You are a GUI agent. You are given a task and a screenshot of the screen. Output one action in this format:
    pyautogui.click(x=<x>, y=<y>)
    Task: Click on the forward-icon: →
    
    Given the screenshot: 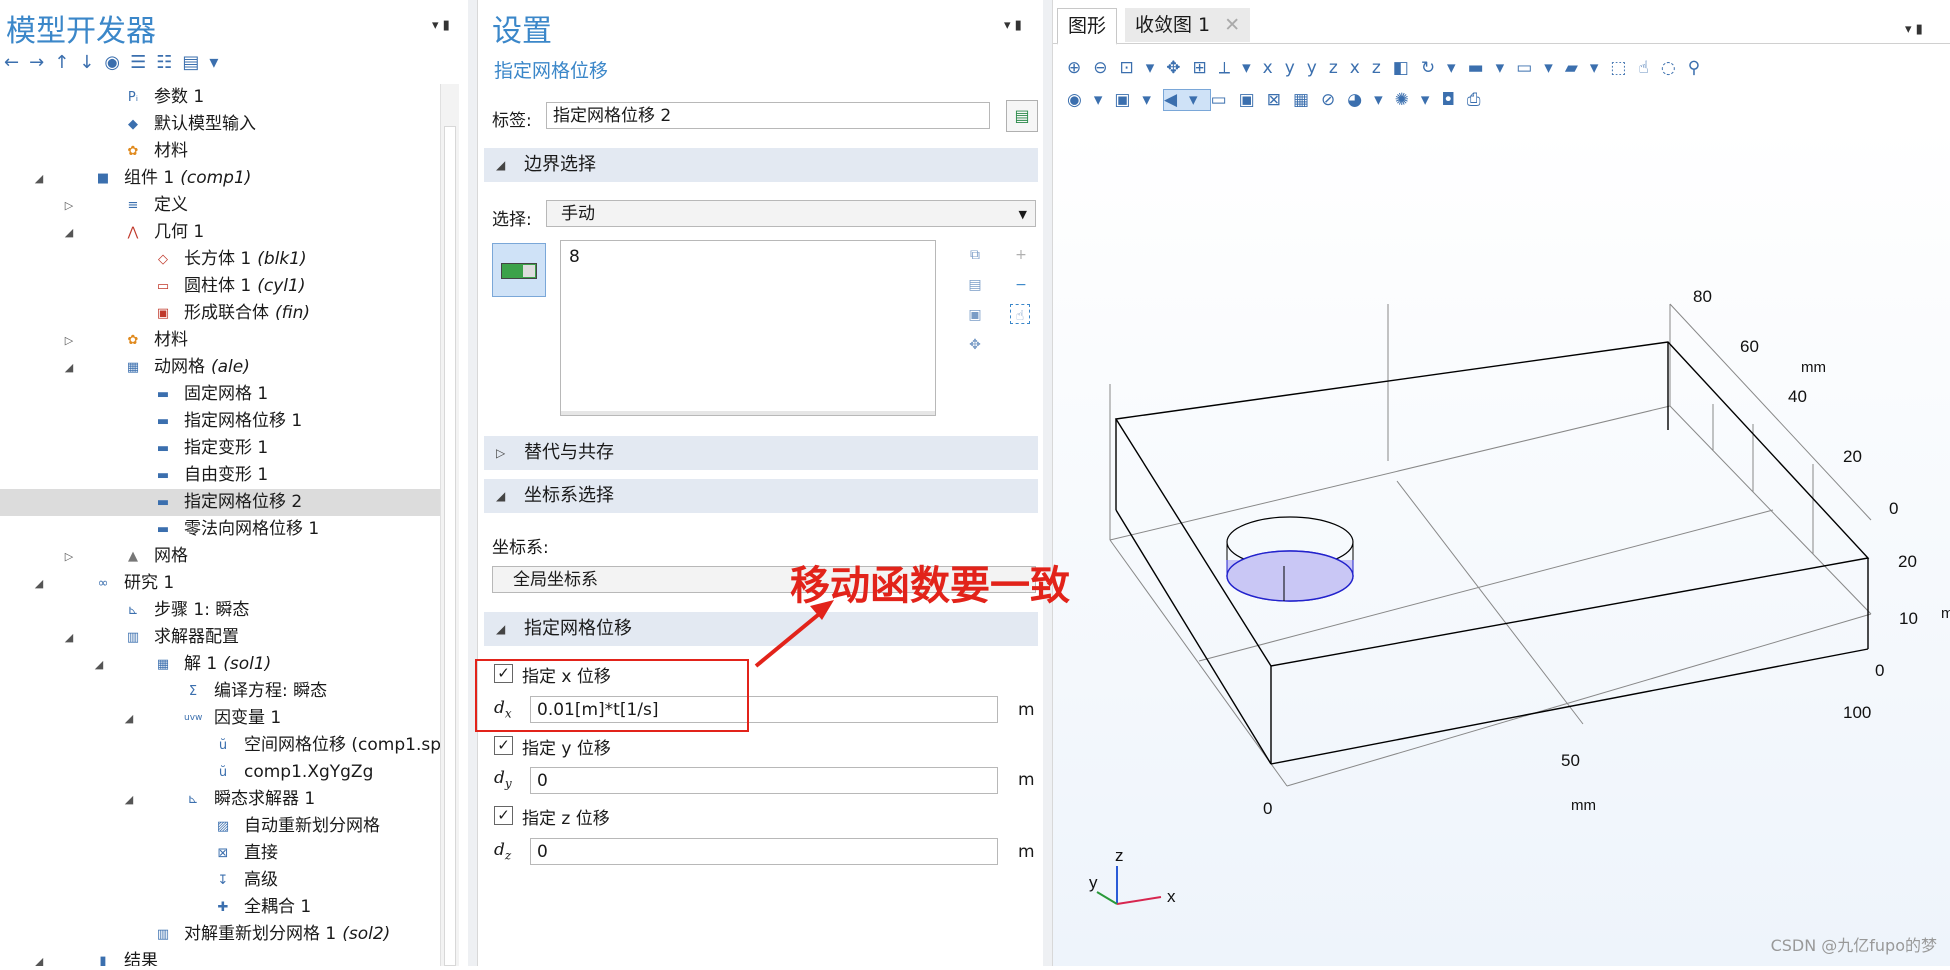 What is the action you would take?
    pyautogui.click(x=41, y=62)
    